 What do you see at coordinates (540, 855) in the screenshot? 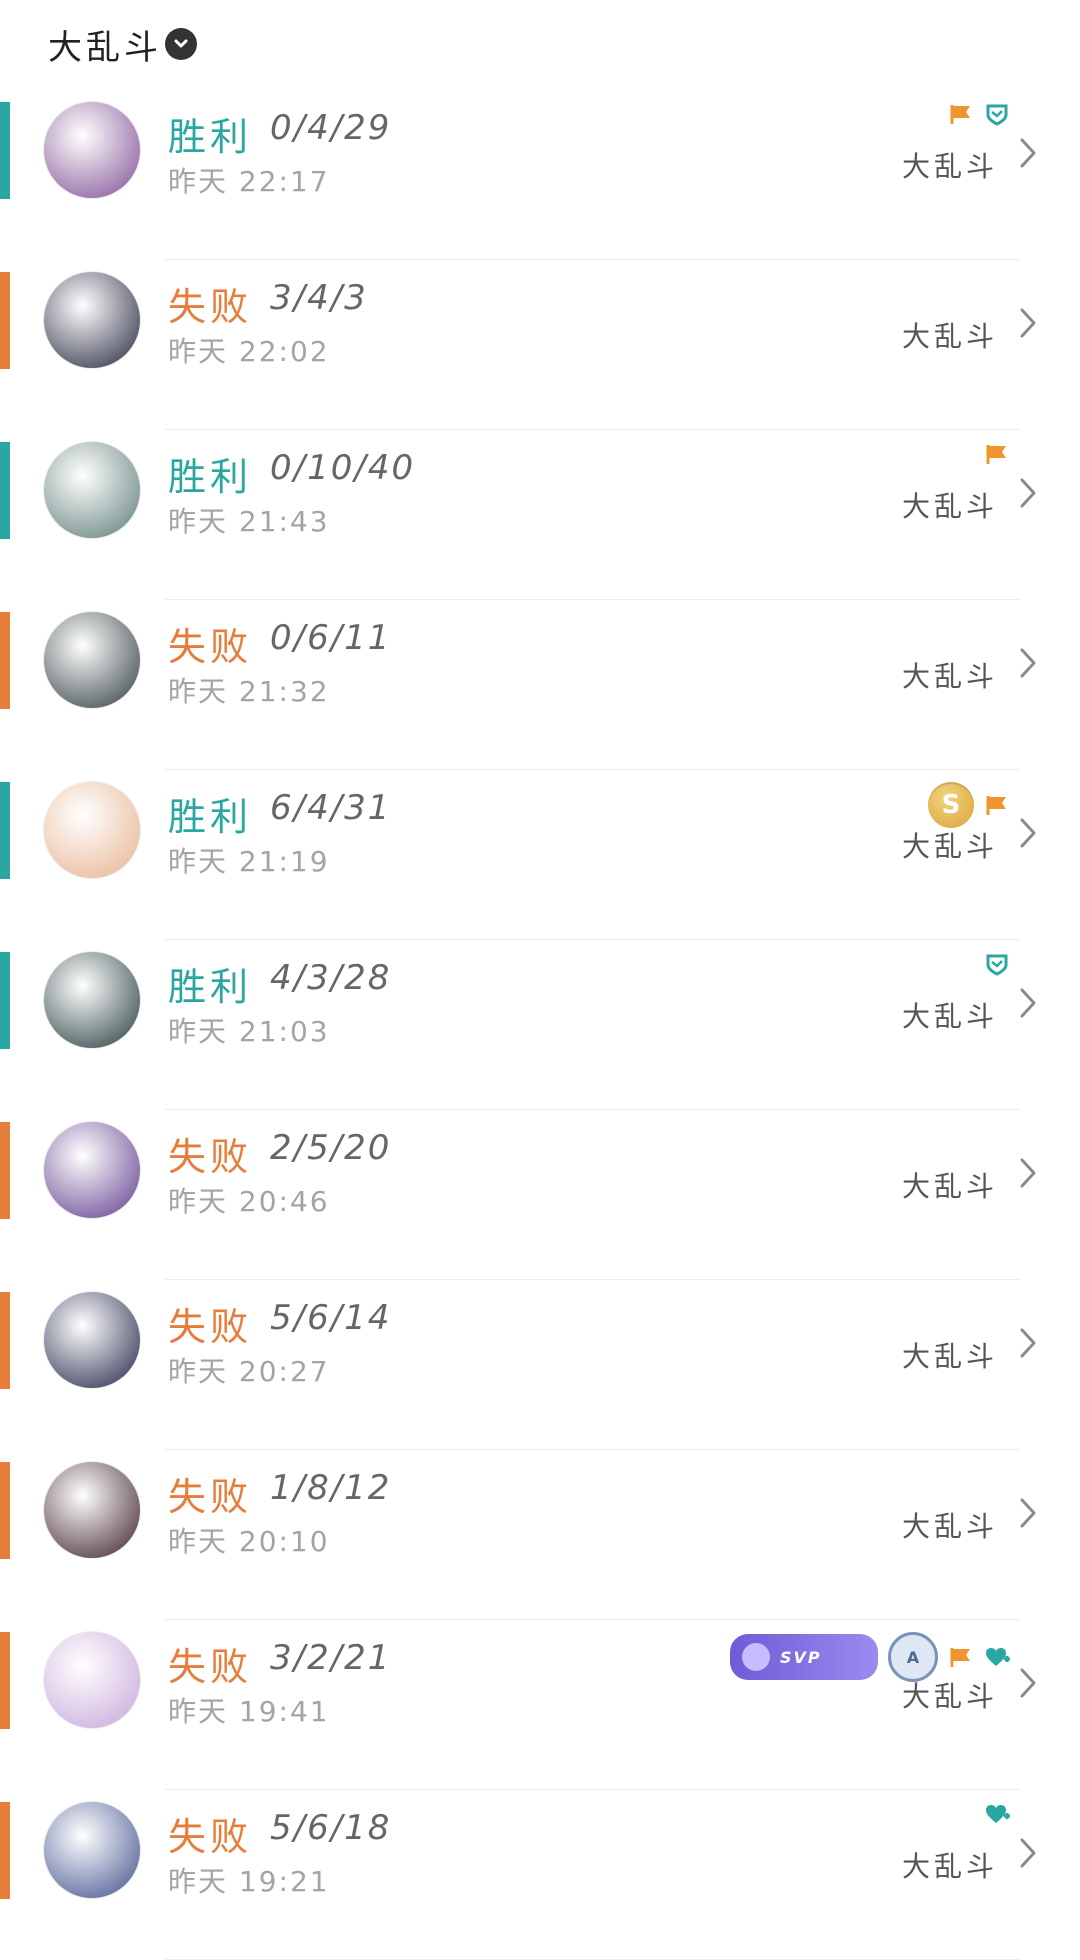
I see `match-row: 胜利 6/4/31 昨天 21:19 S 大乱斗` at bounding box center [540, 855].